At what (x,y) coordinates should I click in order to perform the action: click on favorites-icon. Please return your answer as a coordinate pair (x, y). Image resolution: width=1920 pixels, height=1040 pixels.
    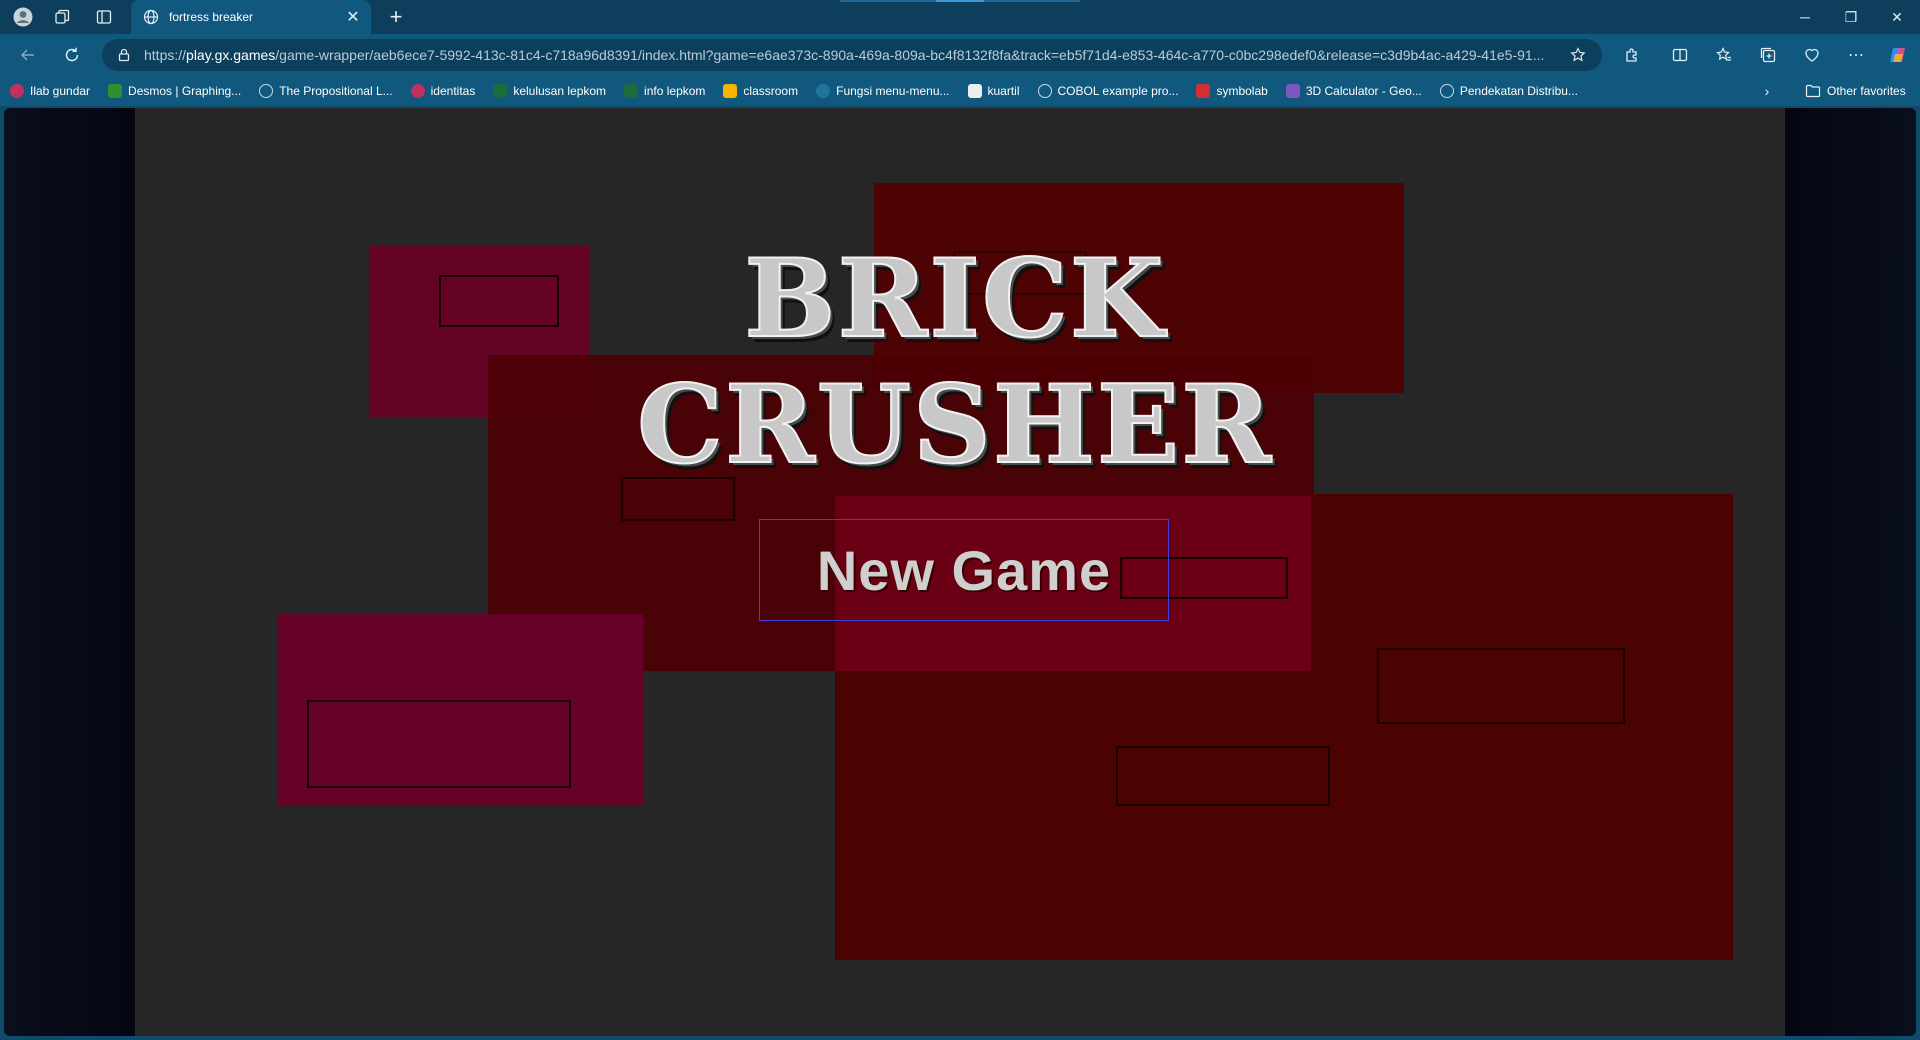
    Looking at the image, I should click on (1724, 55).